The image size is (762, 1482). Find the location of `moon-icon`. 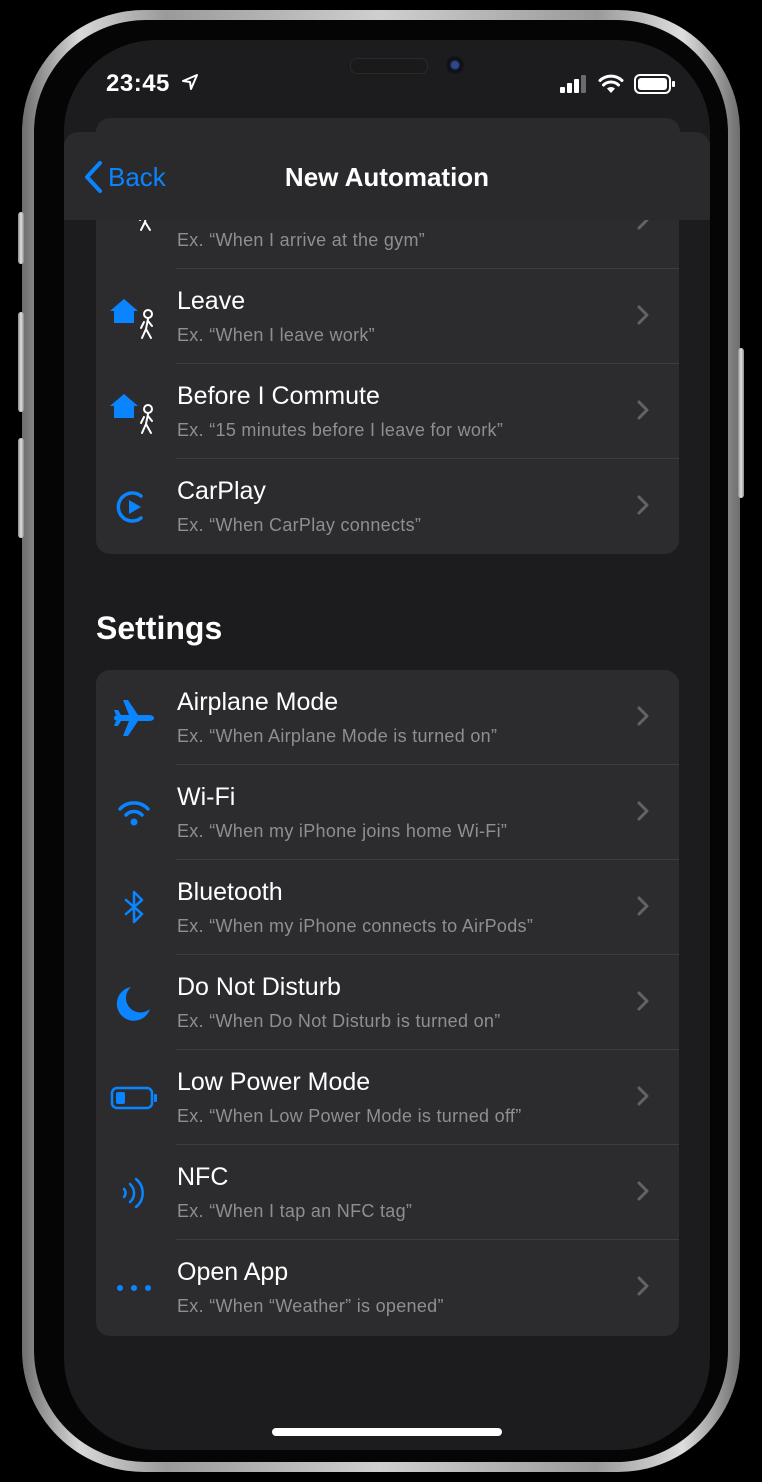

moon-icon is located at coordinates (134, 1003).